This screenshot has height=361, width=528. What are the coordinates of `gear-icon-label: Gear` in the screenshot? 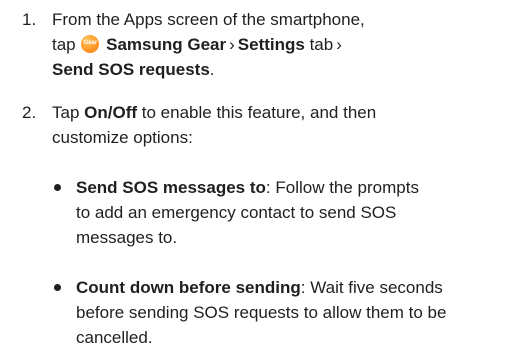 It's located at (90, 43).